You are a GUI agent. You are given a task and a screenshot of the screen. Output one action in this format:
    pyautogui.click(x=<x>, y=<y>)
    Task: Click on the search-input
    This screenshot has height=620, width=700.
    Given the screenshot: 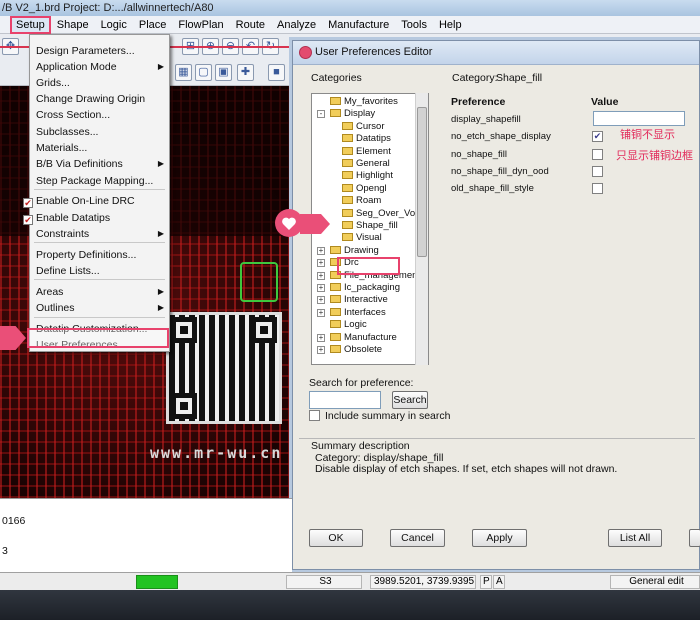 What is the action you would take?
    pyautogui.click(x=345, y=400)
    